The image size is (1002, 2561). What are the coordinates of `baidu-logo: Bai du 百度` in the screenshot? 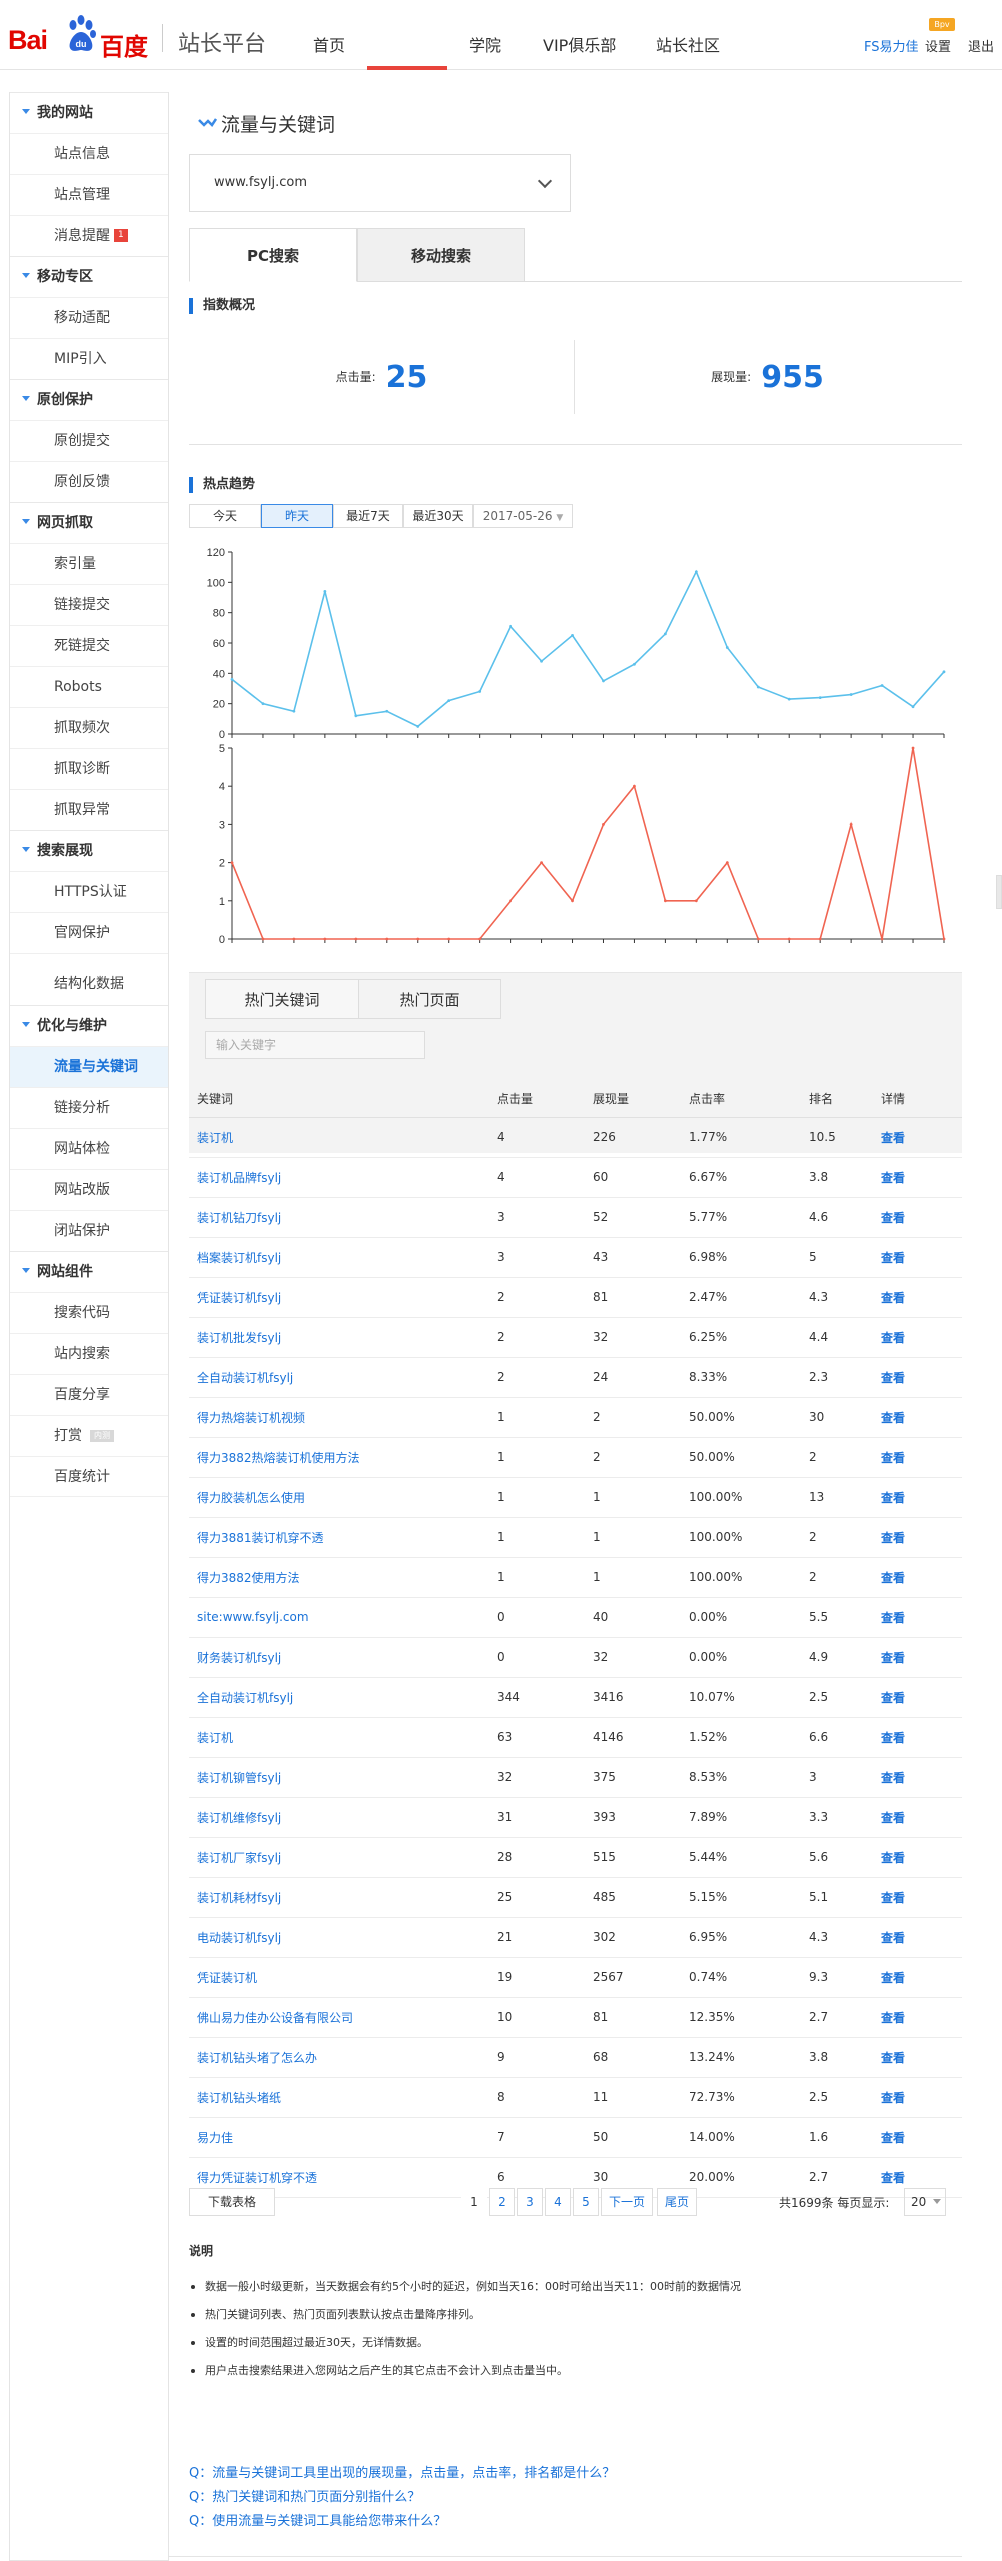 It's located at (78, 38).